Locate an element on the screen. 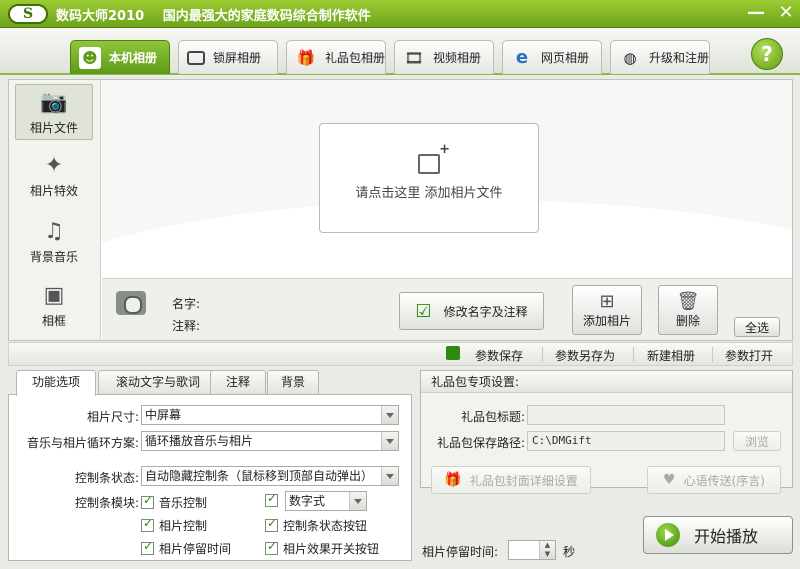 This screenshot has height=569, width=800. note-label: 注释: is located at coordinates (186, 326).